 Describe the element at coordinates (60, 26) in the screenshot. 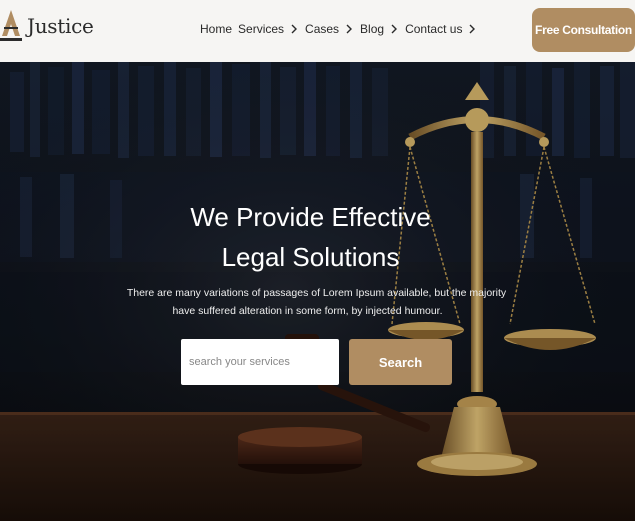

I see `brand-name: Justice` at that location.